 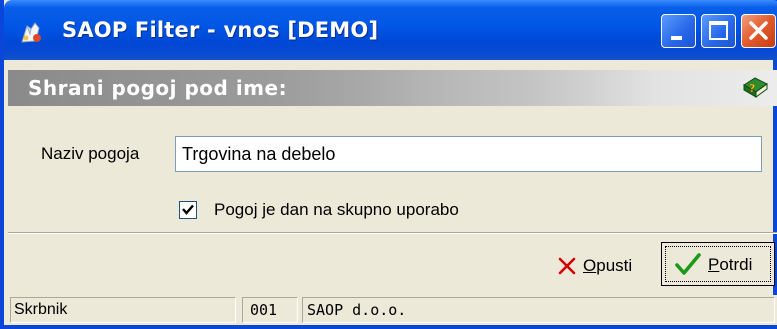 What do you see at coordinates (688, 264) in the screenshot?
I see `green-check-icon` at bounding box center [688, 264].